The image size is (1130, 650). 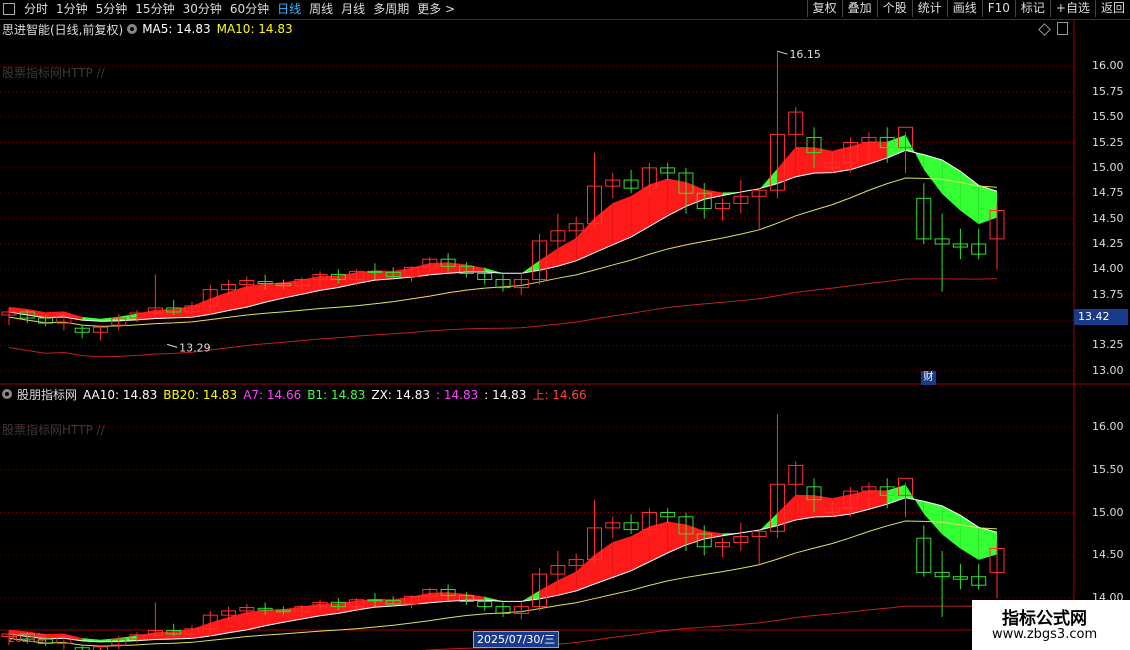 I want to click on toolbar-button-1: 叠加, so click(x=859, y=8).